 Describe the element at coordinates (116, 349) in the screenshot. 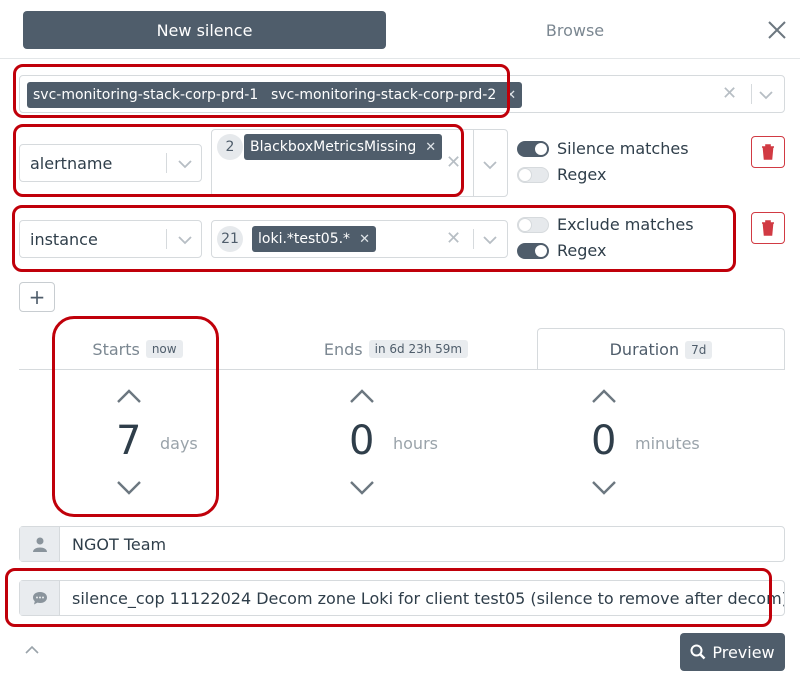

I see `tab-starts-label: Starts` at that location.